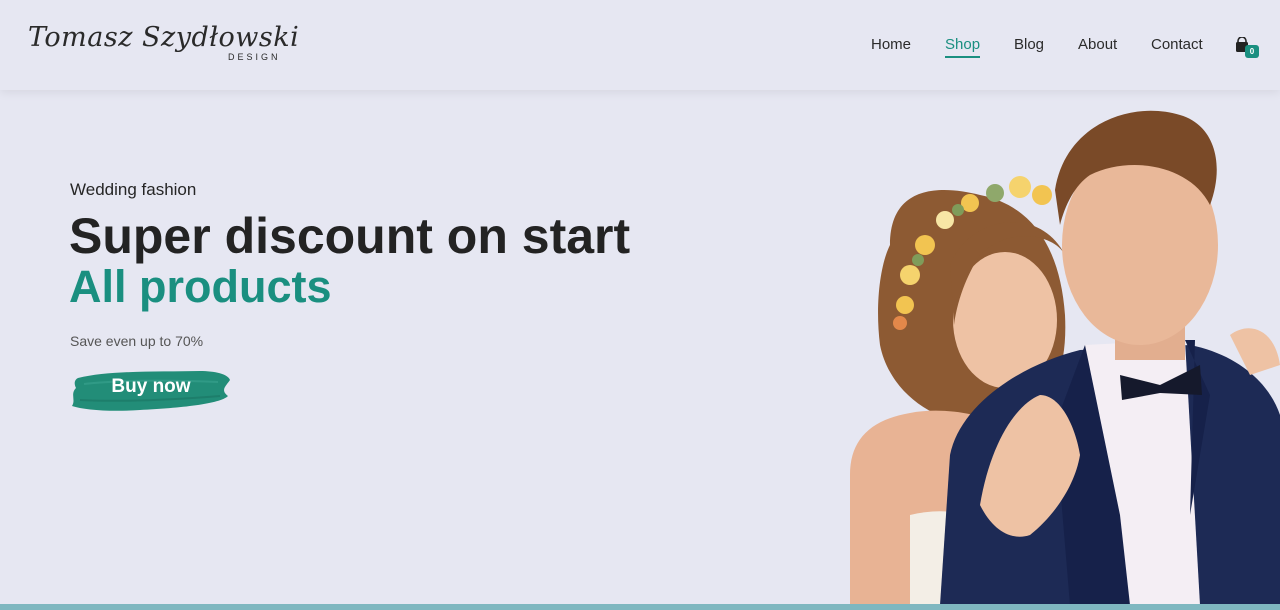 This screenshot has width=1280, height=610. What do you see at coordinates (137, 341) in the screenshot?
I see `hero-note: Save even up to 70%` at bounding box center [137, 341].